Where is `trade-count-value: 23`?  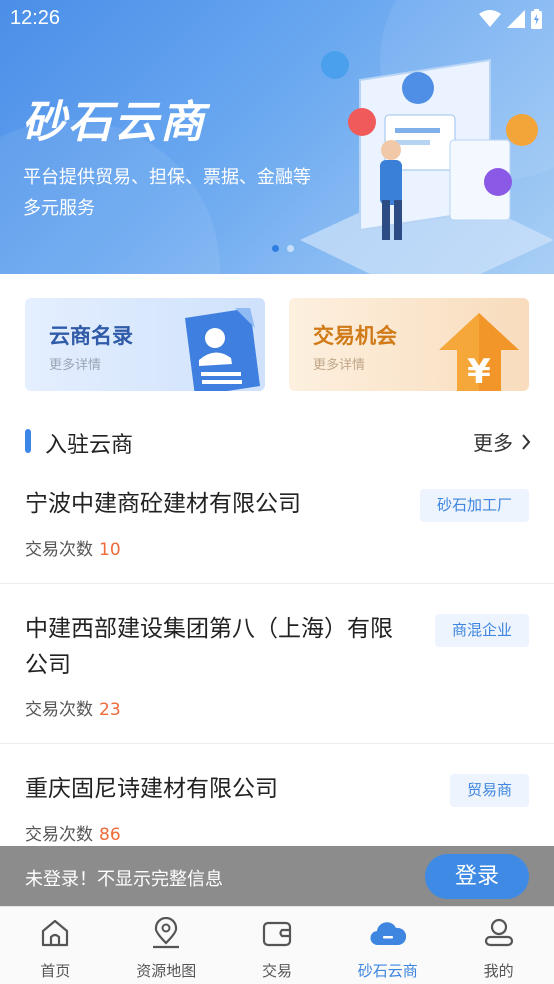 trade-count-value: 23 is located at coordinates (110, 710).